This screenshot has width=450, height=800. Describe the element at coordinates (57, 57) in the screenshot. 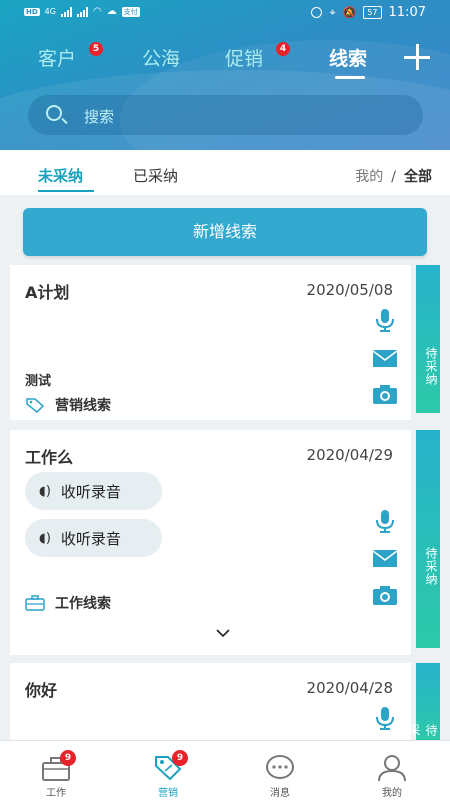

I see `tab-customers: 客户` at that location.